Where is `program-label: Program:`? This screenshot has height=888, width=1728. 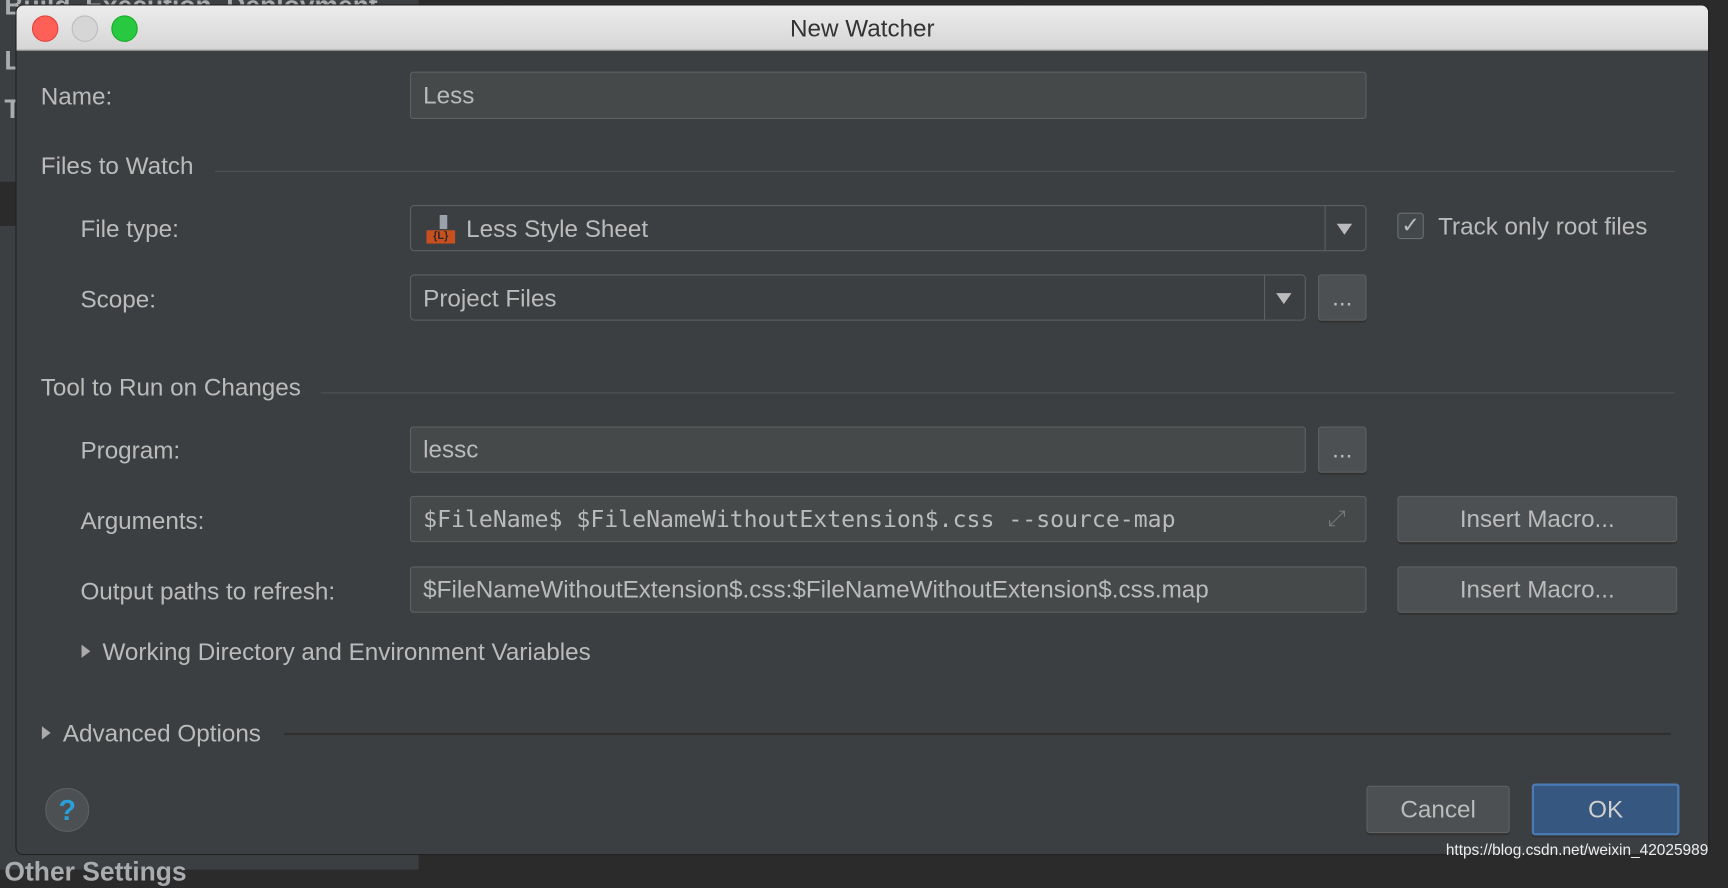
program-label: Program: is located at coordinates (130, 450).